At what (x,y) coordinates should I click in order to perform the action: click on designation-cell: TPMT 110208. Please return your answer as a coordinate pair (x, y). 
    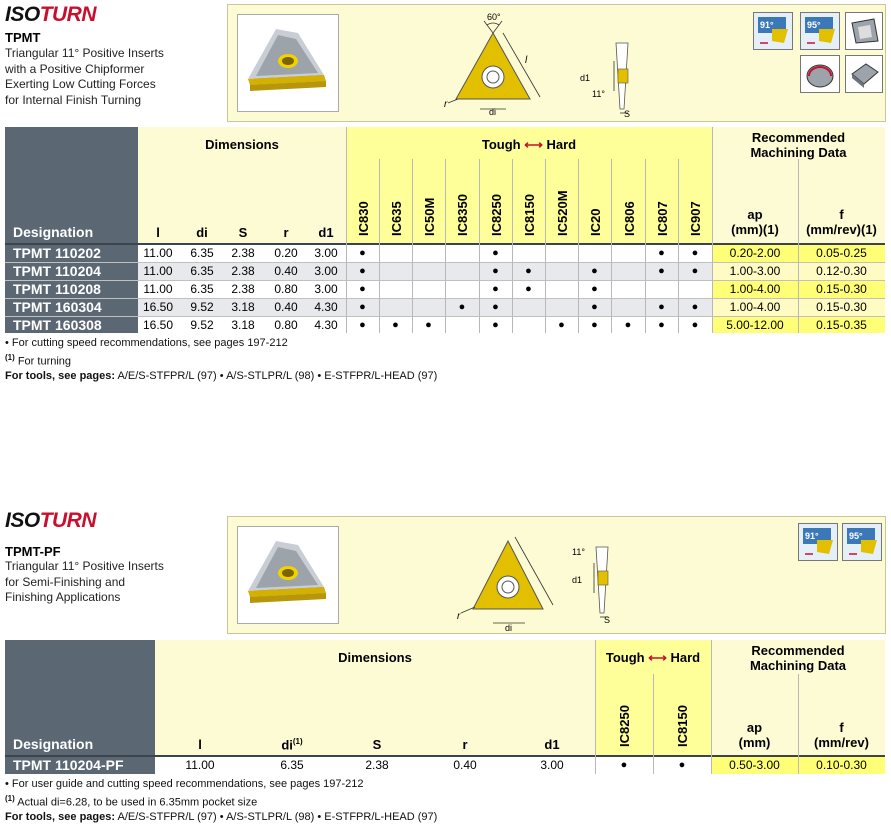
    Looking at the image, I should click on (57, 289).